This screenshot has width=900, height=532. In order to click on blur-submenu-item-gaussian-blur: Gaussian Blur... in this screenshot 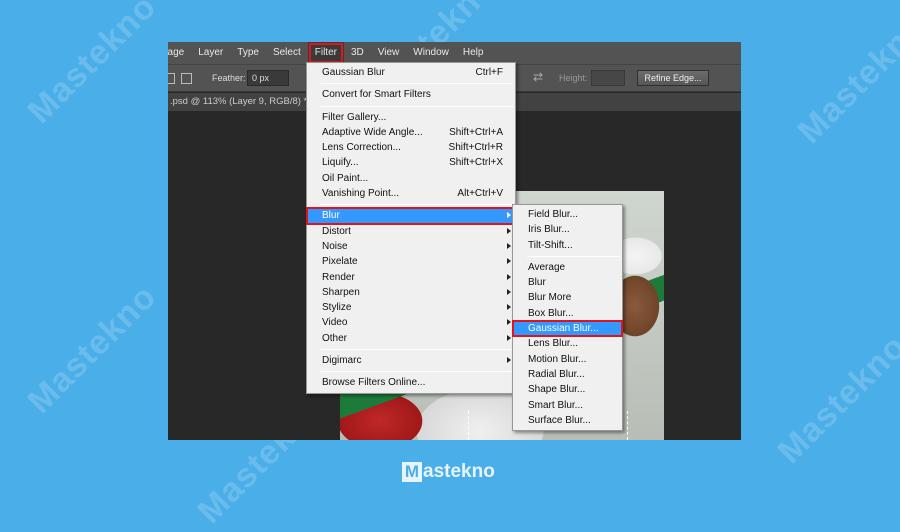, I will do `click(567, 329)`.